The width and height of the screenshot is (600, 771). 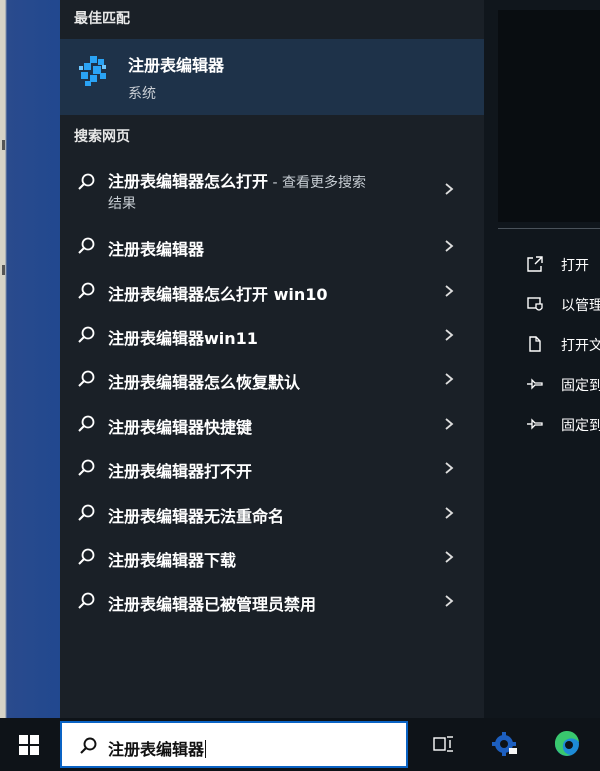 I want to click on web-result-row: 注册表编辑器无法重命名, so click(x=272, y=513).